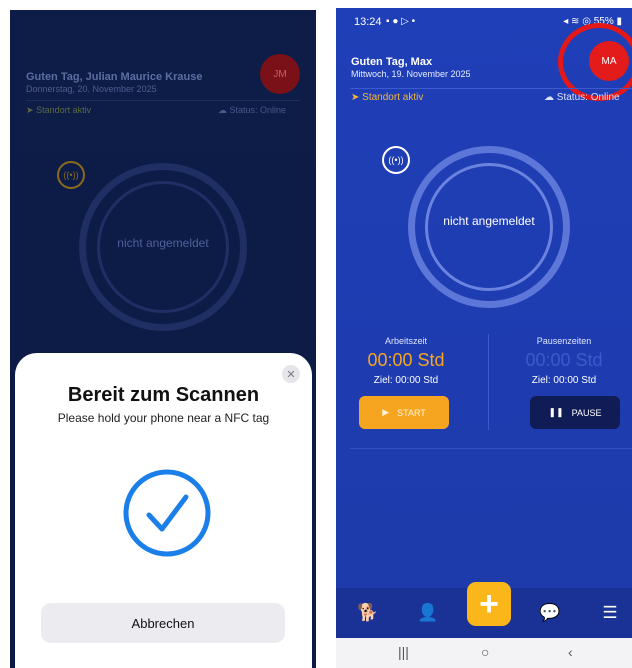  Describe the element at coordinates (368, 613) in the screenshot. I see `nav-dog-icon: 🐕` at that location.